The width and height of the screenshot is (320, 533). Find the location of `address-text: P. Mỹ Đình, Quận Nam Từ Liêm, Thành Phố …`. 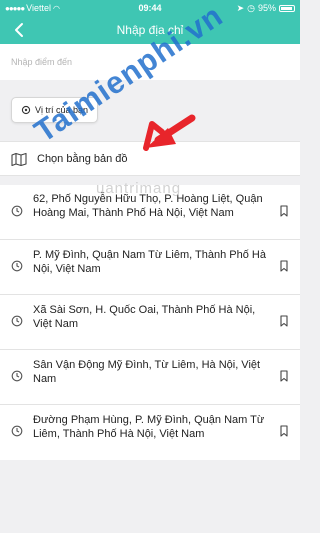

address-text: P. Mỹ Đình, Quận Nam Từ Liêm, Thành Phố … is located at coordinates (149, 262).